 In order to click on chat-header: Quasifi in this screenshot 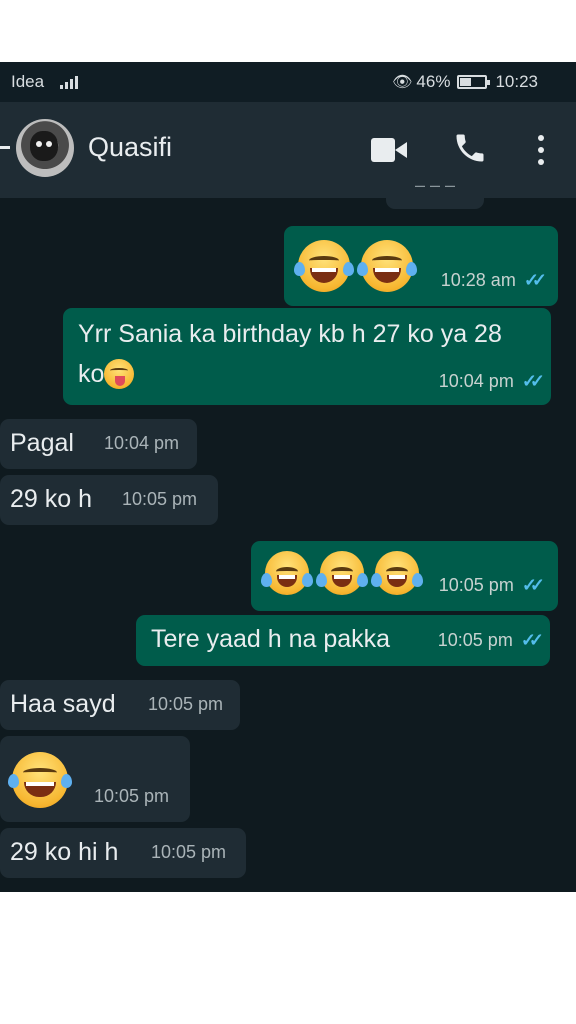, I will do `click(288, 150)`.